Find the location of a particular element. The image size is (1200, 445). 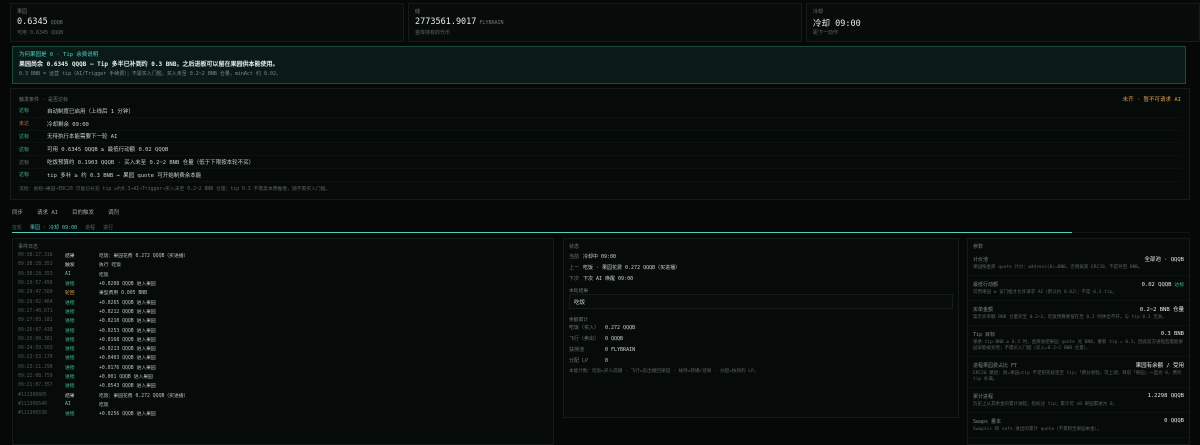

status-key: 下次 is located at coordinates (574, 279).